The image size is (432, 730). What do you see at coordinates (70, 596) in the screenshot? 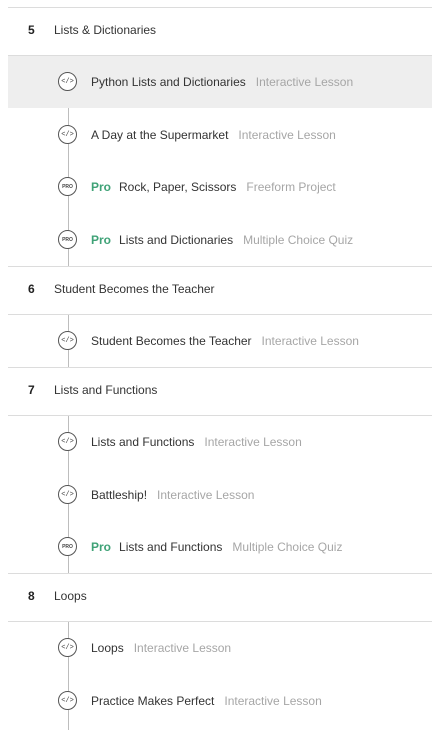
I see `section-title: Loops` at bounding box center [70, 596].